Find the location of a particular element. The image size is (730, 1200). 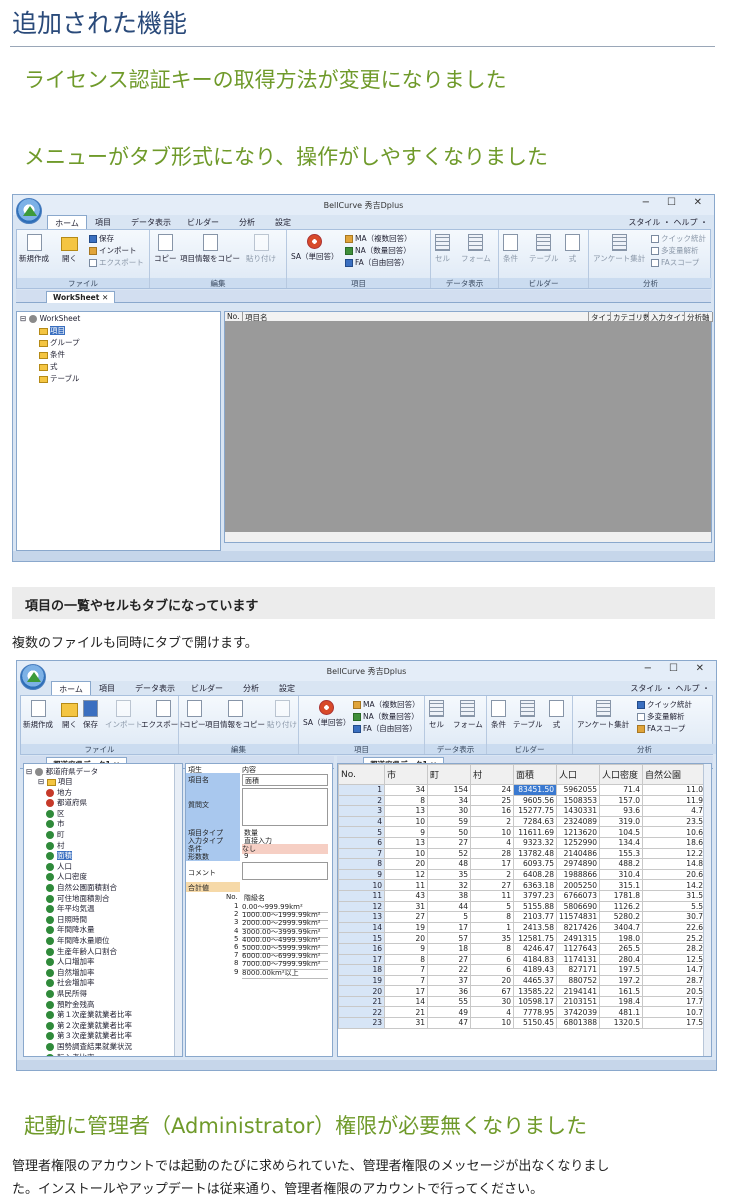

table-cell: 28 is located at coordinates (492, 853).